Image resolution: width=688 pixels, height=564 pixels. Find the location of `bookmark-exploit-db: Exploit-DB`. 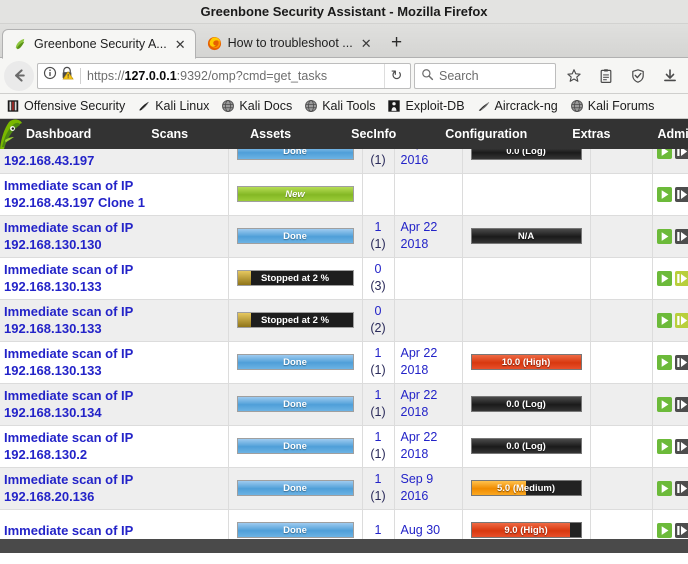

bookmark-exploit-db: Exploit-DB is located at coordinates (425, 106).